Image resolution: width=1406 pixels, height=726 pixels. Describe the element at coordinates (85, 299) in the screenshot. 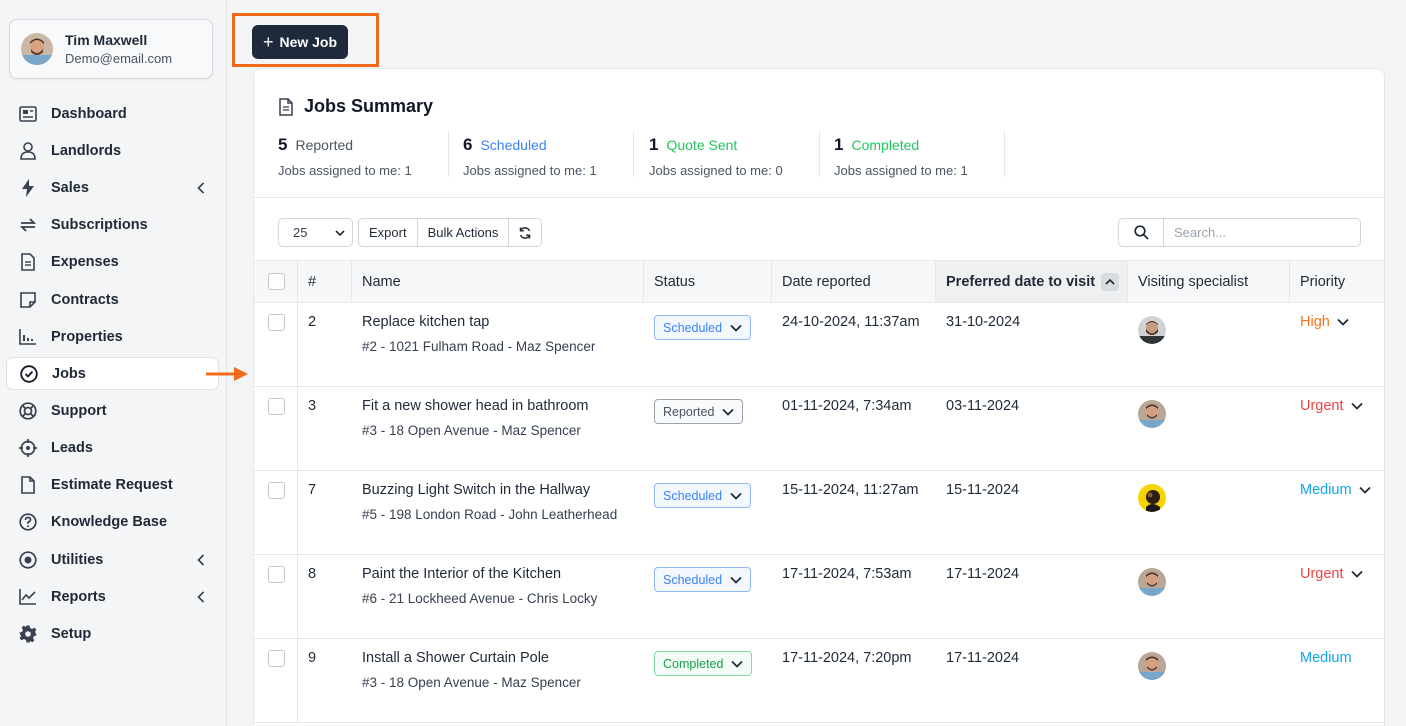

I see `sidebar-item-label: Contracts` at that location.